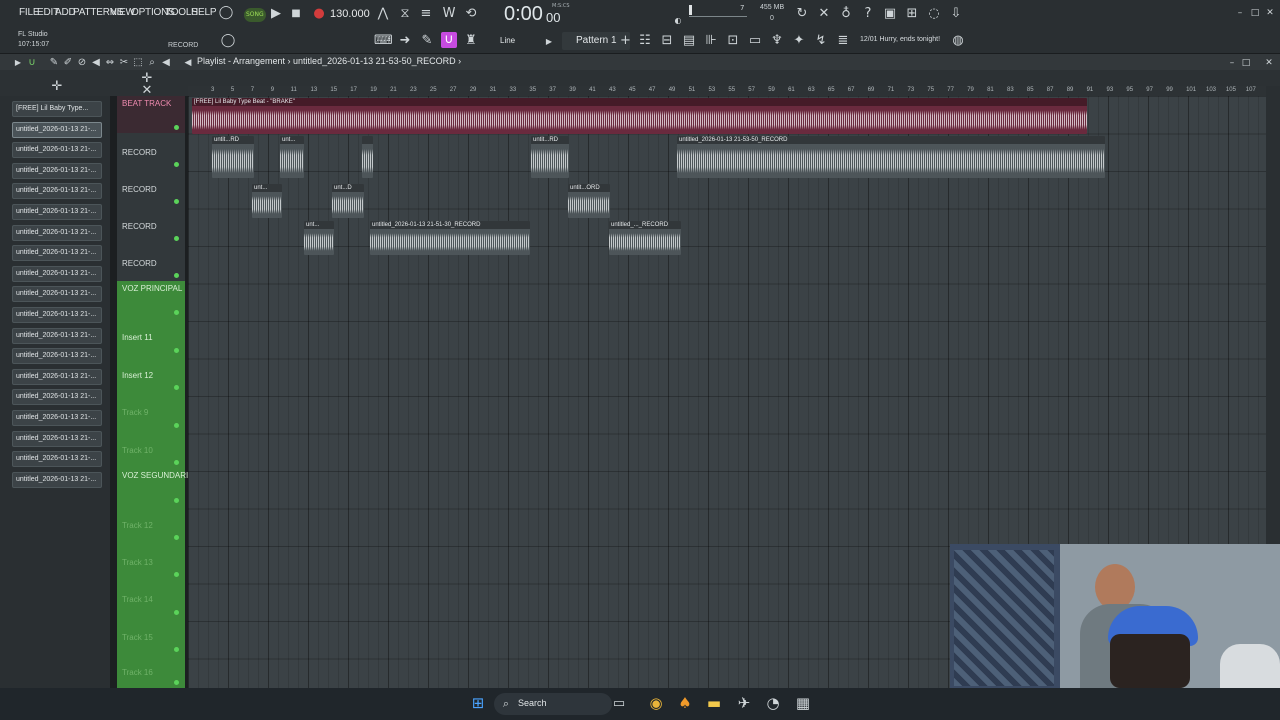  Describe the element at coordinates (639, 116) in the screenshot. I see `audio-clip: [FREE] Lil Baby Type Beat - "BRAKE"` at that location.